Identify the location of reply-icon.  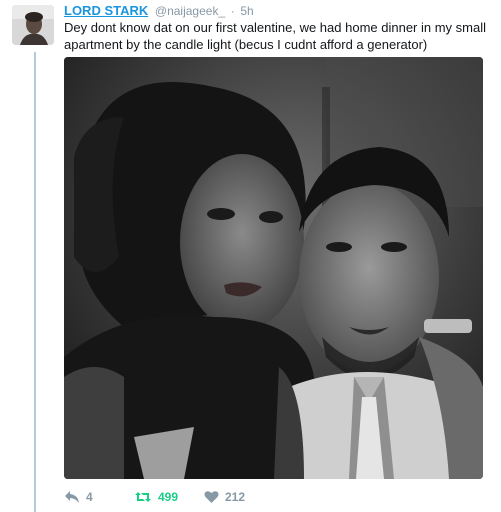
(72, 497).